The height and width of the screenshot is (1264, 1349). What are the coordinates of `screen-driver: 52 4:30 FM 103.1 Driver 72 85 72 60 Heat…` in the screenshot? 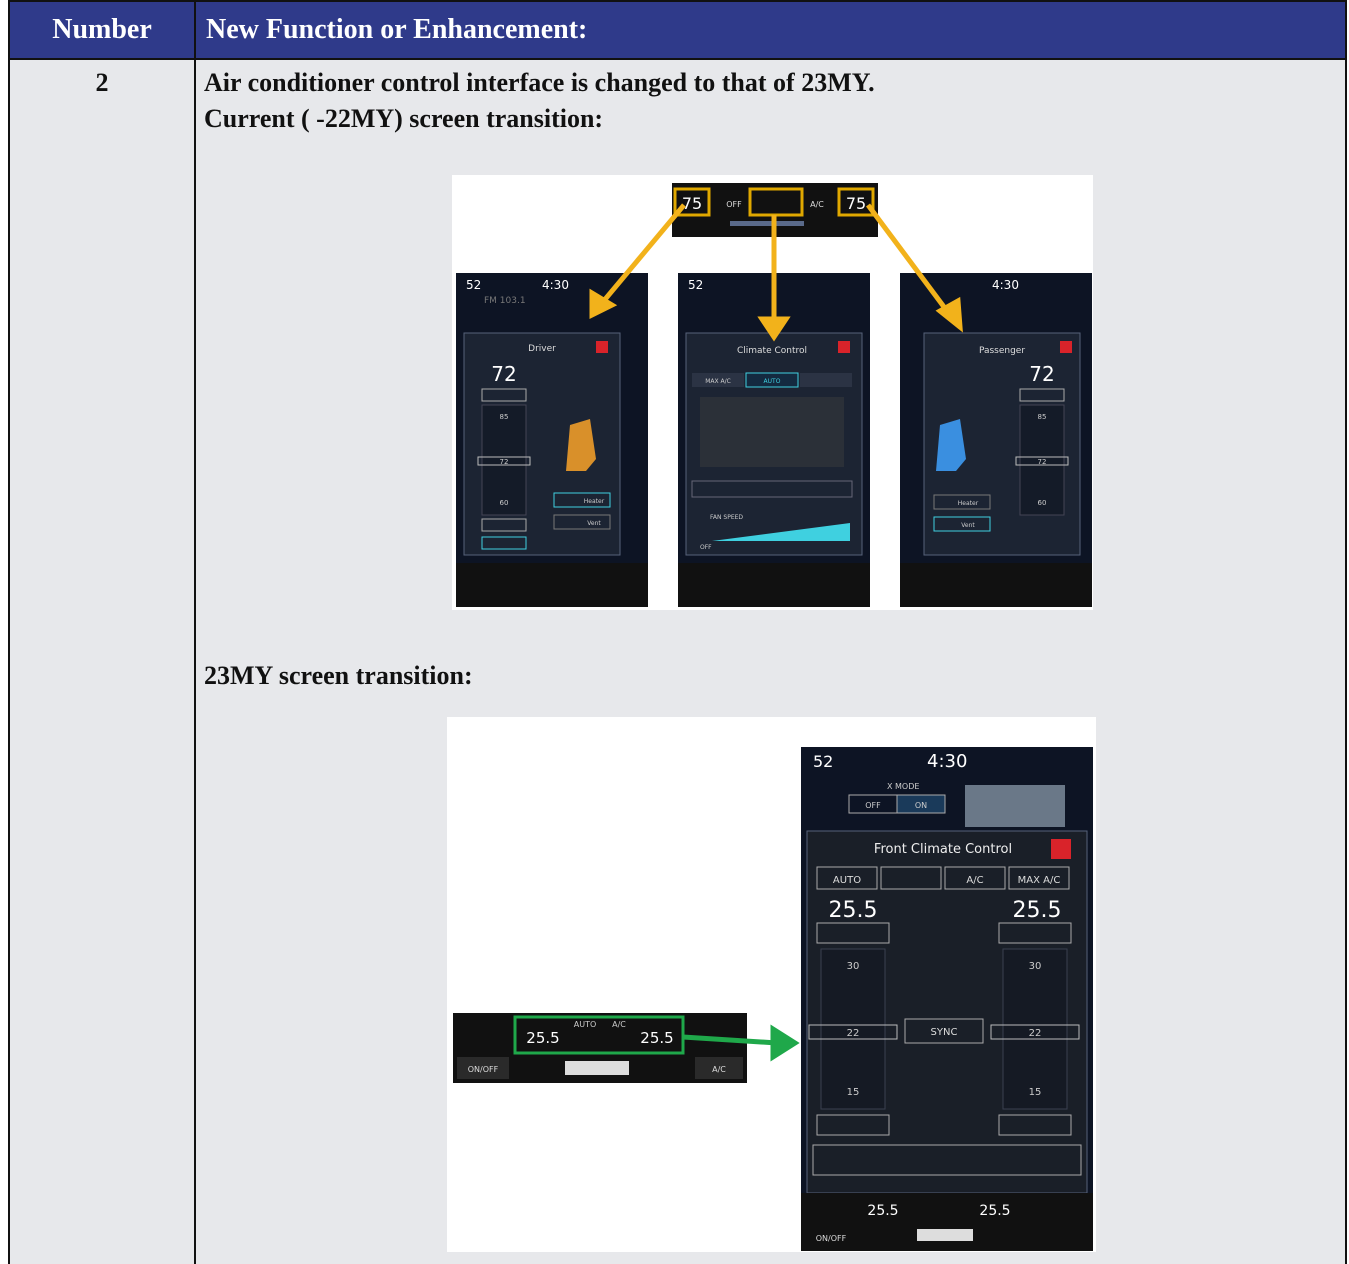 It's located at (552, 440).